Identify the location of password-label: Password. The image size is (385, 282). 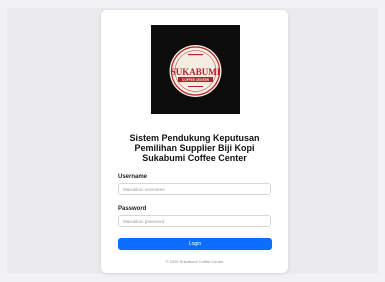
(132, 209).